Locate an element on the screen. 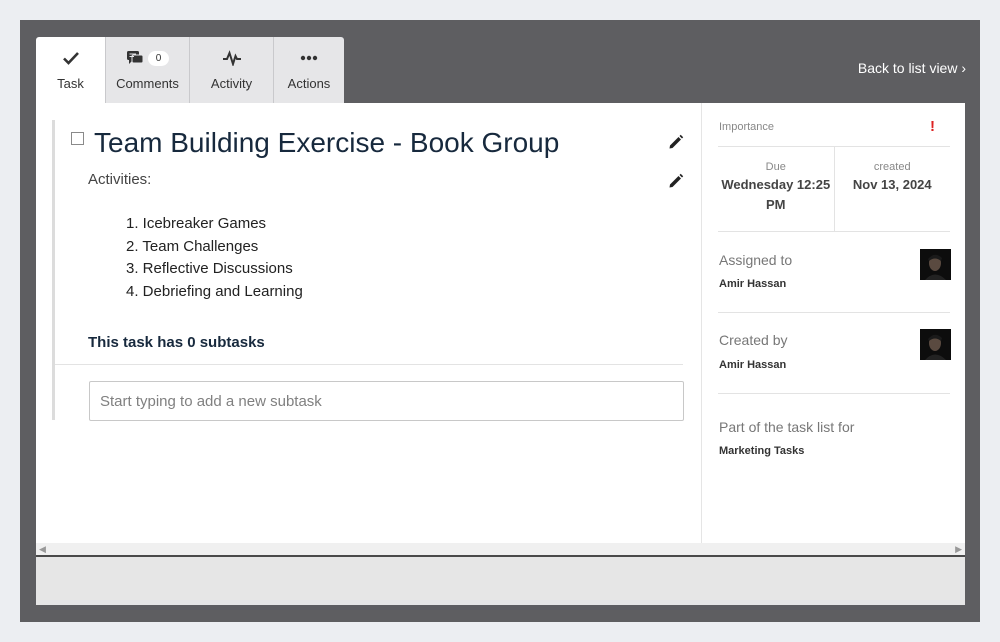  tab-activity-label: Activity is located at coordinates (231, 83).